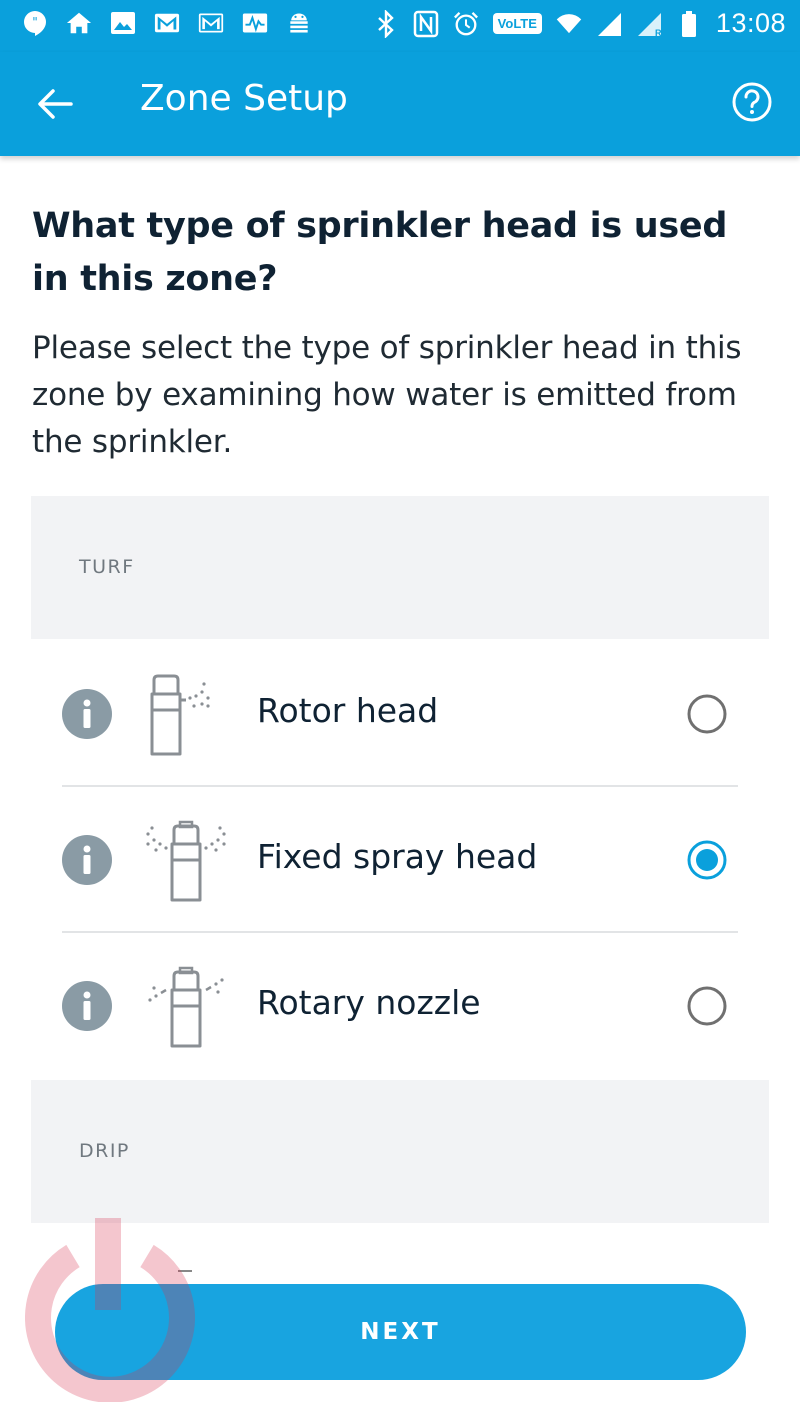  I want to click on help-button, so click(752, 102).